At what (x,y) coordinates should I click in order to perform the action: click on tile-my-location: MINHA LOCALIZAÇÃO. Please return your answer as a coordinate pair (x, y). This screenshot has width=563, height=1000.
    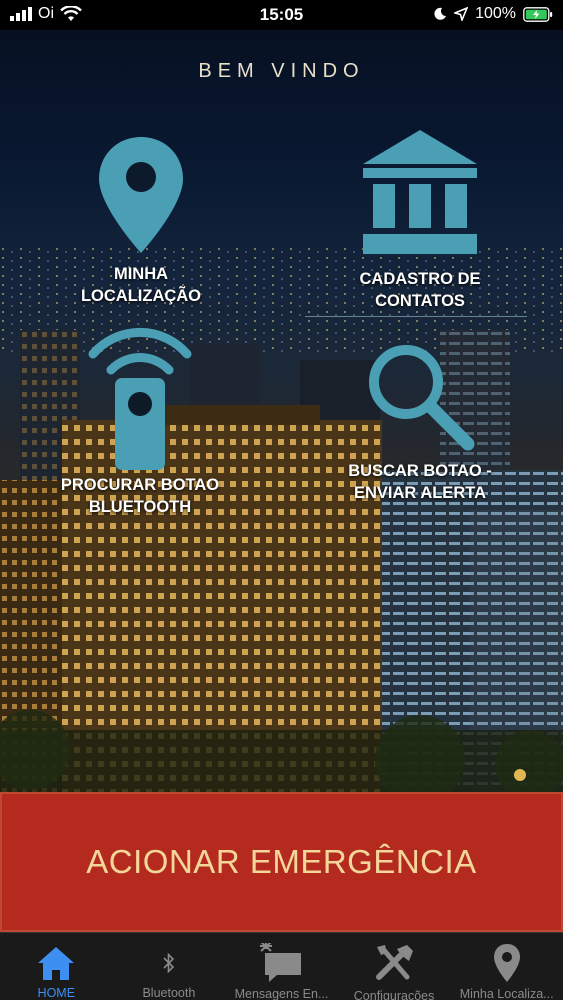
    Looking at the image, I should click on (141, 221).